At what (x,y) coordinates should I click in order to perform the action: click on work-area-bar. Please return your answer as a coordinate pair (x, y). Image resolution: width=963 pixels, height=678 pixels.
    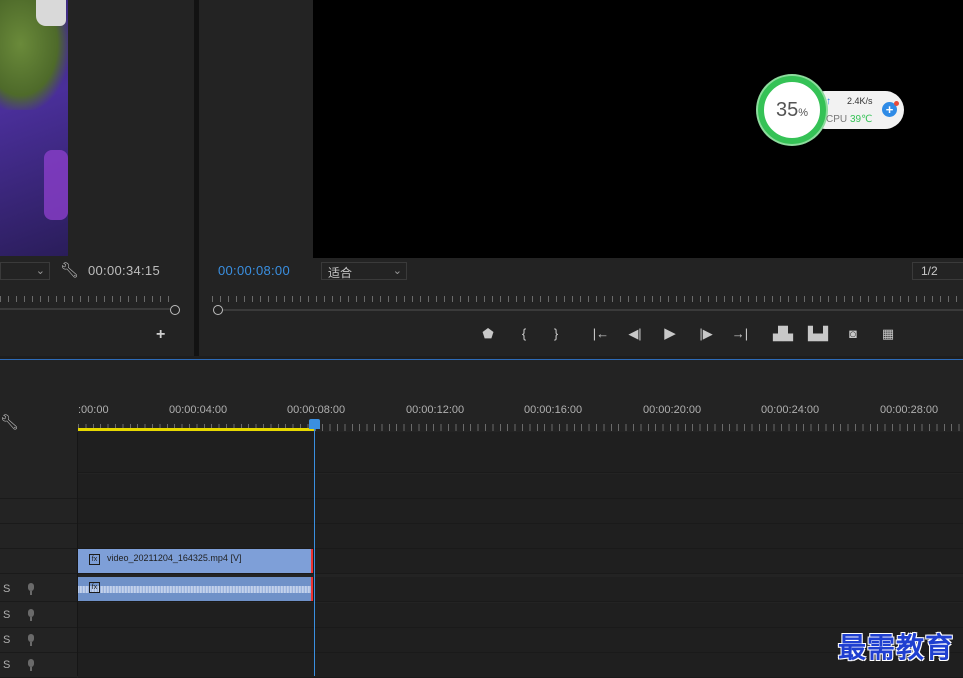
    Looking at the image, I should click on (196, 429).